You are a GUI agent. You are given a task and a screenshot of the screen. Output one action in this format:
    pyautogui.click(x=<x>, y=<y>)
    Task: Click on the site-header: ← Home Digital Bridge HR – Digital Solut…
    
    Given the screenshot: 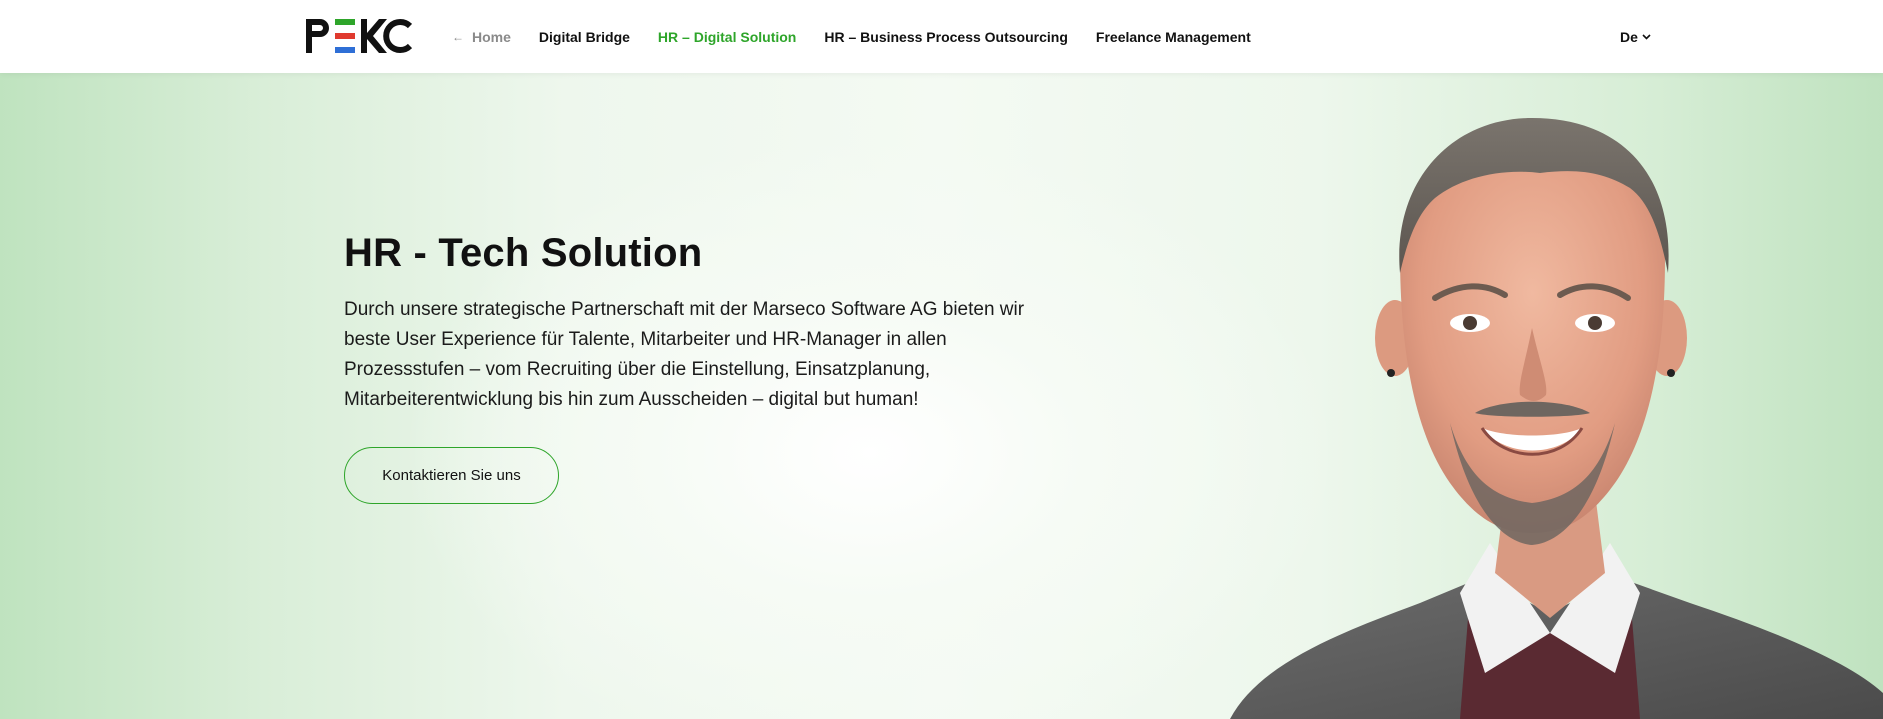 What is the action you would take?
    pyautogui.click(x=941, y=36)
    